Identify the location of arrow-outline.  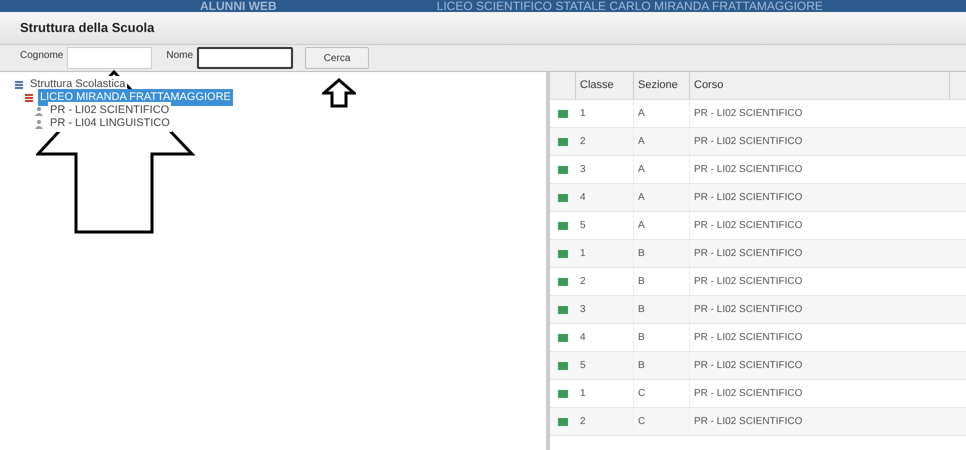
(339, 93).